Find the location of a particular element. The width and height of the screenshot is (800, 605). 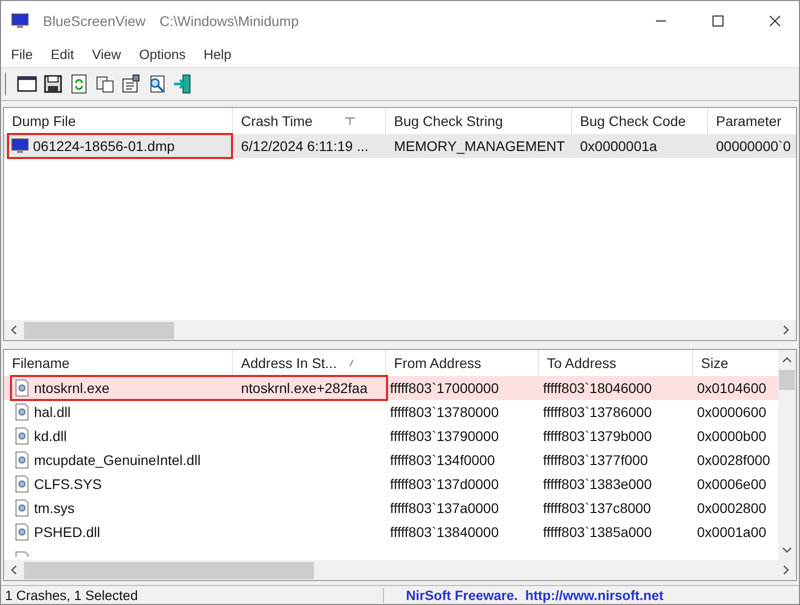

table-cell: fffff803`13780000 is located at coordinates (444, 412).